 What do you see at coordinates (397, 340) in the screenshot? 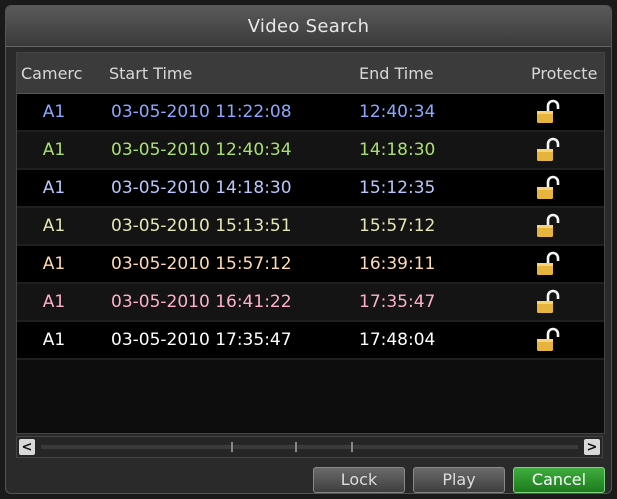
I see `row-end-time: 17:48:04` at bounding box center [397, 340].